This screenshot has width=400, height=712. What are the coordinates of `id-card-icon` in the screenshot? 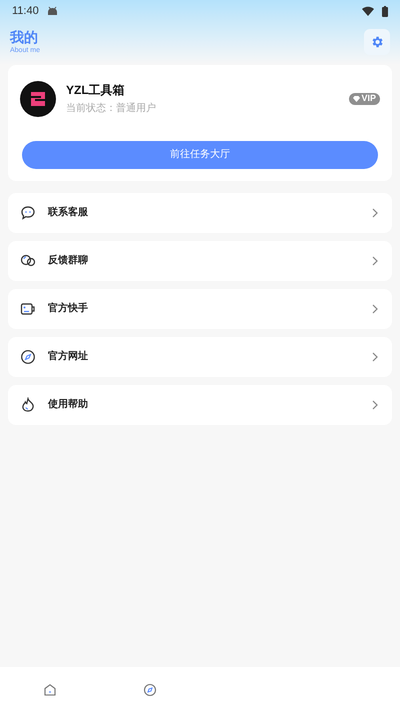 It's located at (28, 308).